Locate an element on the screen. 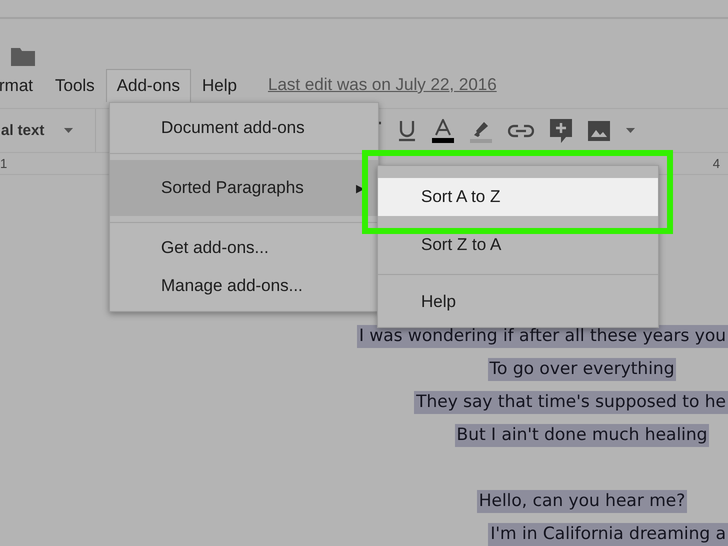  ruler-number: 1 is located at coordinates (4, 163).